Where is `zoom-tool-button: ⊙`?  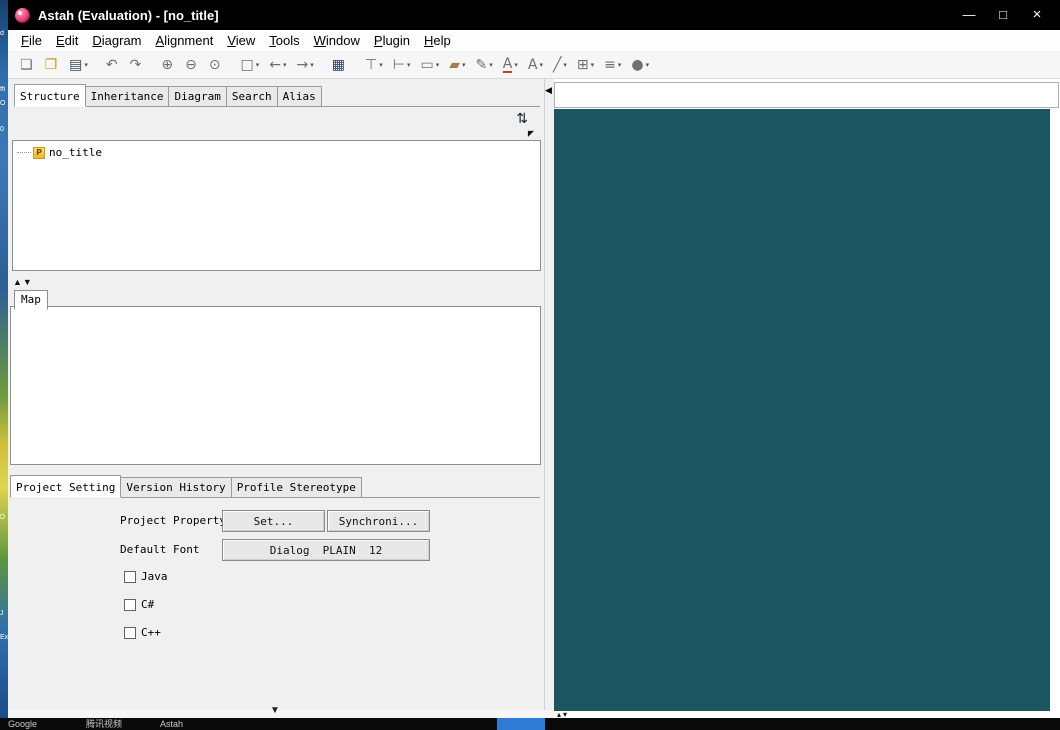 zoom-tool-button: ⊙ is located at coordinates (216, 65).